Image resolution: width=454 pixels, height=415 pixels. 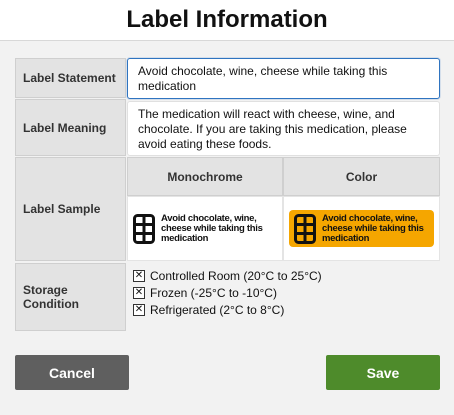 What do you see at coordinates (213, 292) in the screenshot?
I see `storage-option-label: Frozen (-25°C to -10°C)` at bounding box center [213, 292].